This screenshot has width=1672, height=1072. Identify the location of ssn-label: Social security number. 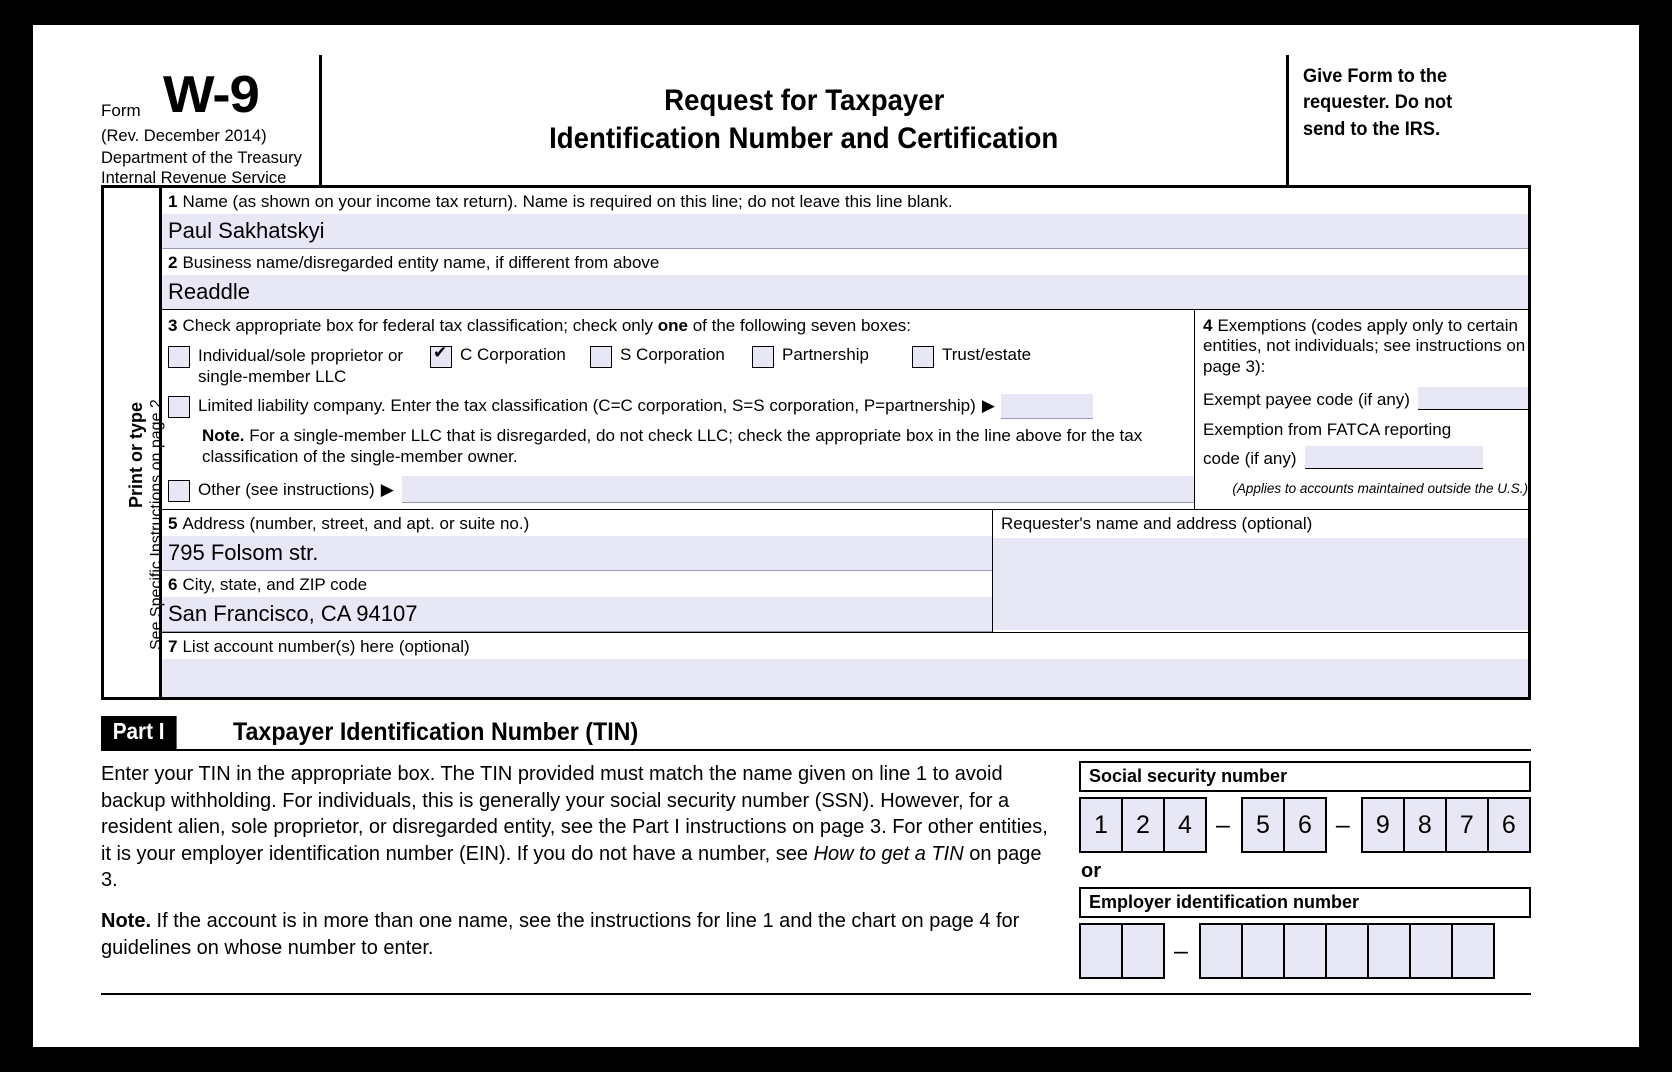
(1305, 776).